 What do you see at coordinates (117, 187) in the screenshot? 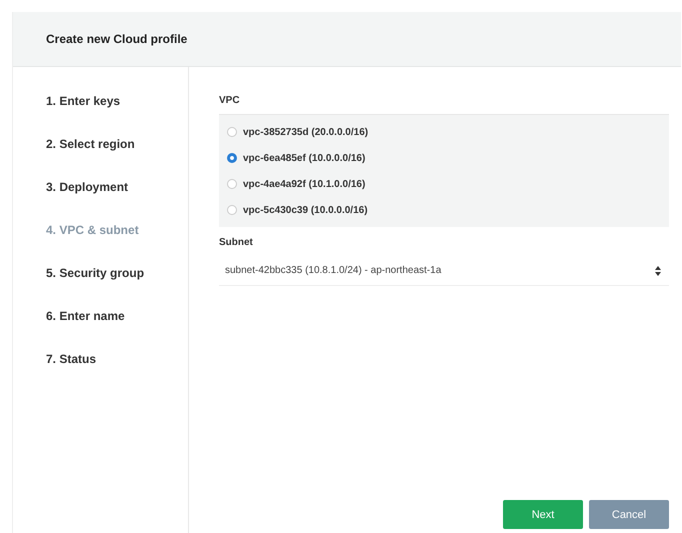
I see `step-item: 3. Deployment` at bounding box center [117, 187].